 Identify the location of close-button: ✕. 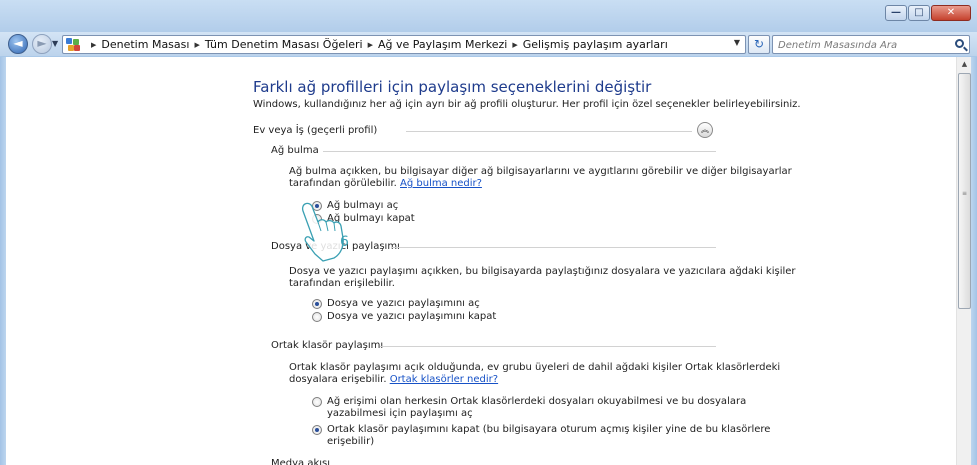
(951, 13).